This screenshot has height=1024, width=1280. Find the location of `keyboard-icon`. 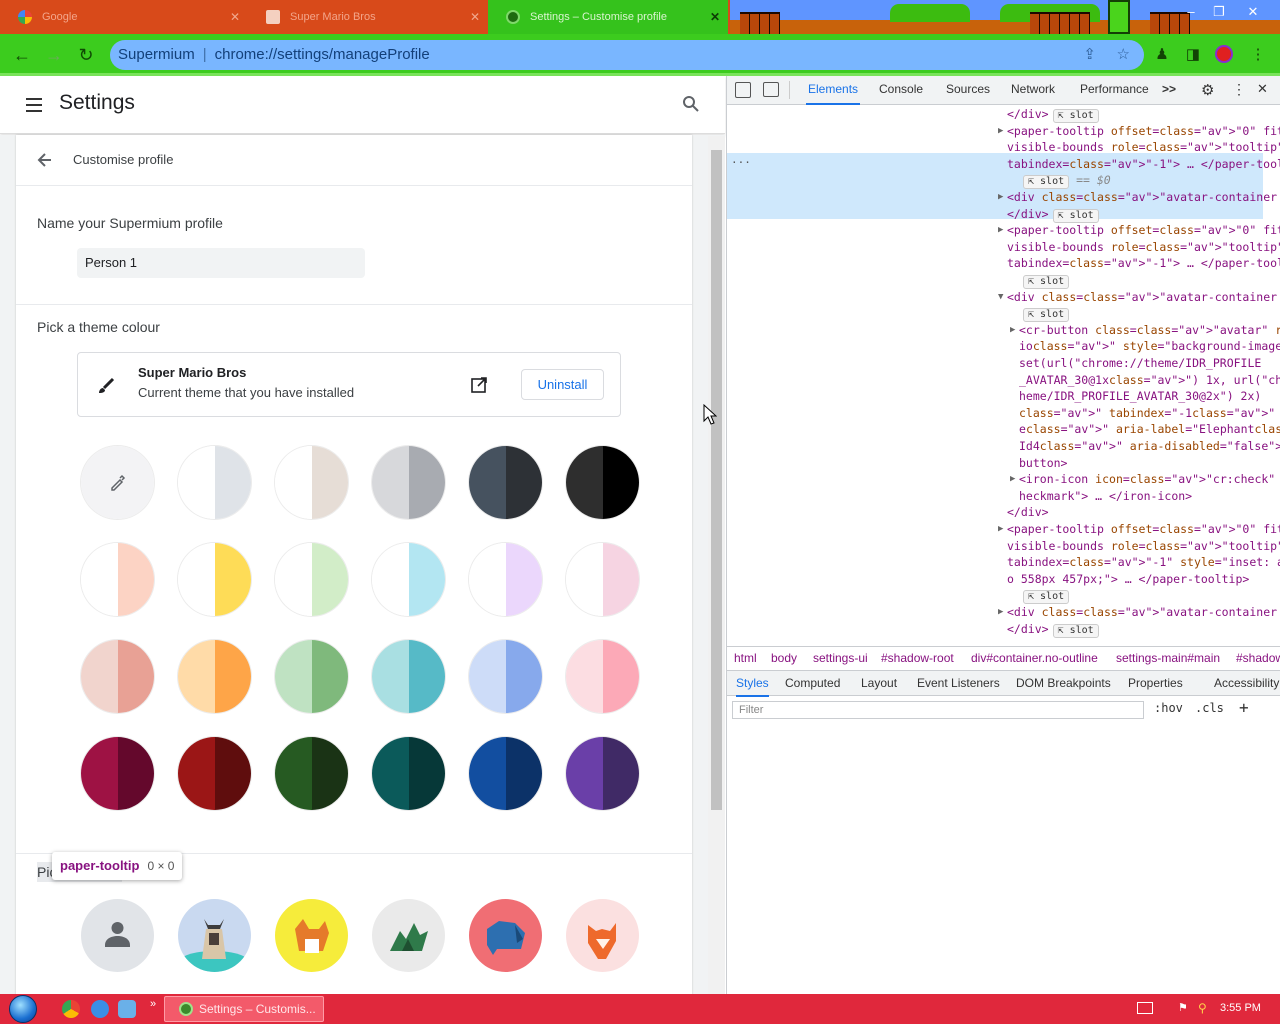

keyboard-icon is located at coordinates (1145, 1008).